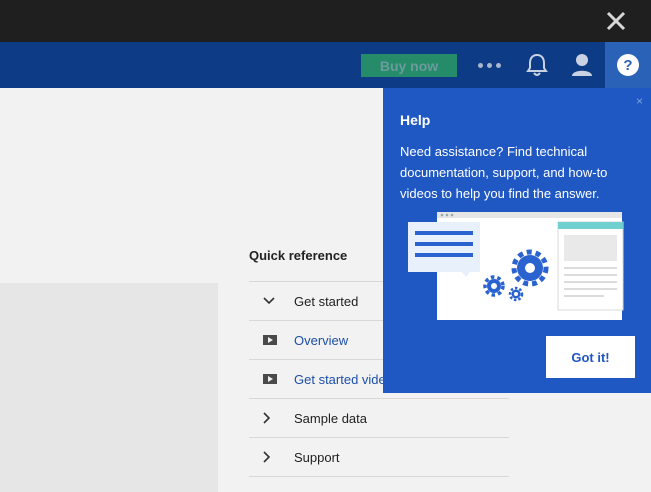 The image size is (651, 492). I want to click on list-item-sample-data: Sample data, so click(379, 417).